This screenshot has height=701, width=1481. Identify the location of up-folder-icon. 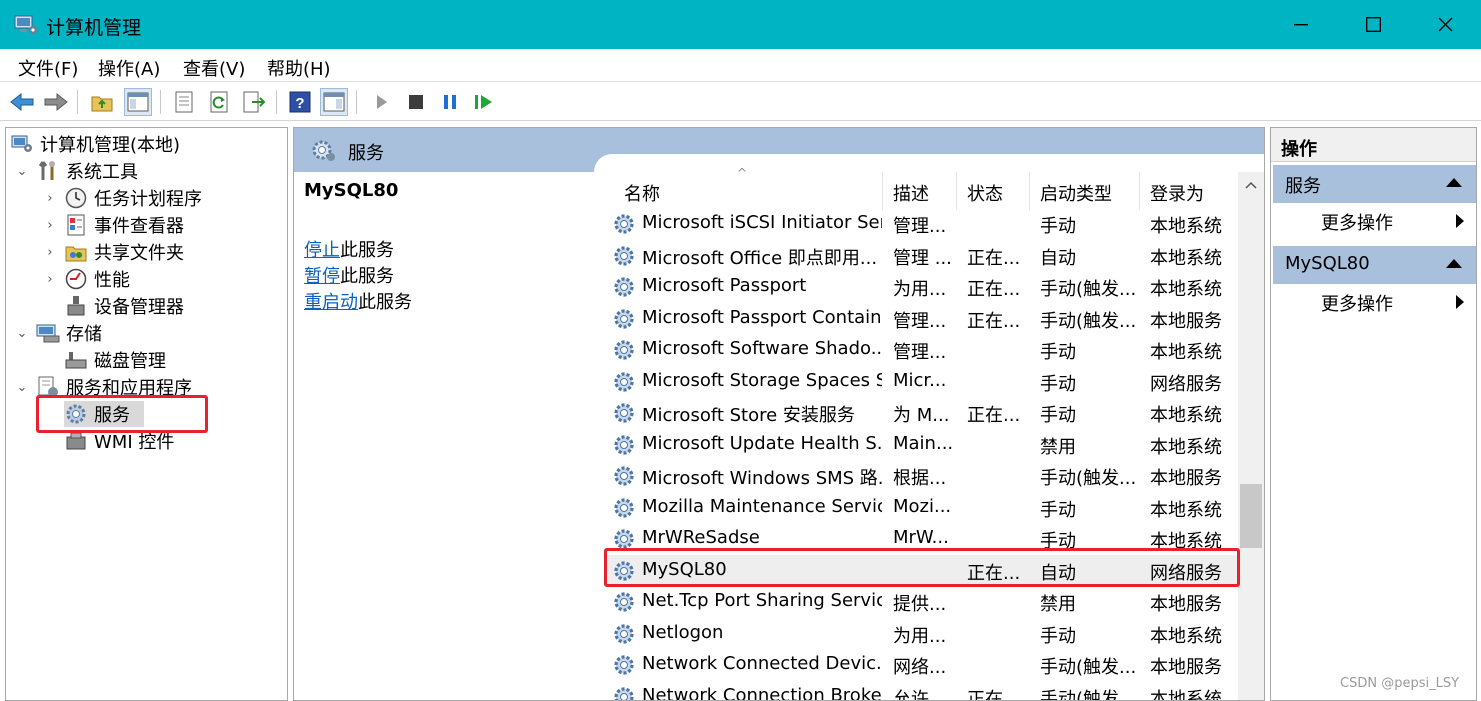
(102, 102).